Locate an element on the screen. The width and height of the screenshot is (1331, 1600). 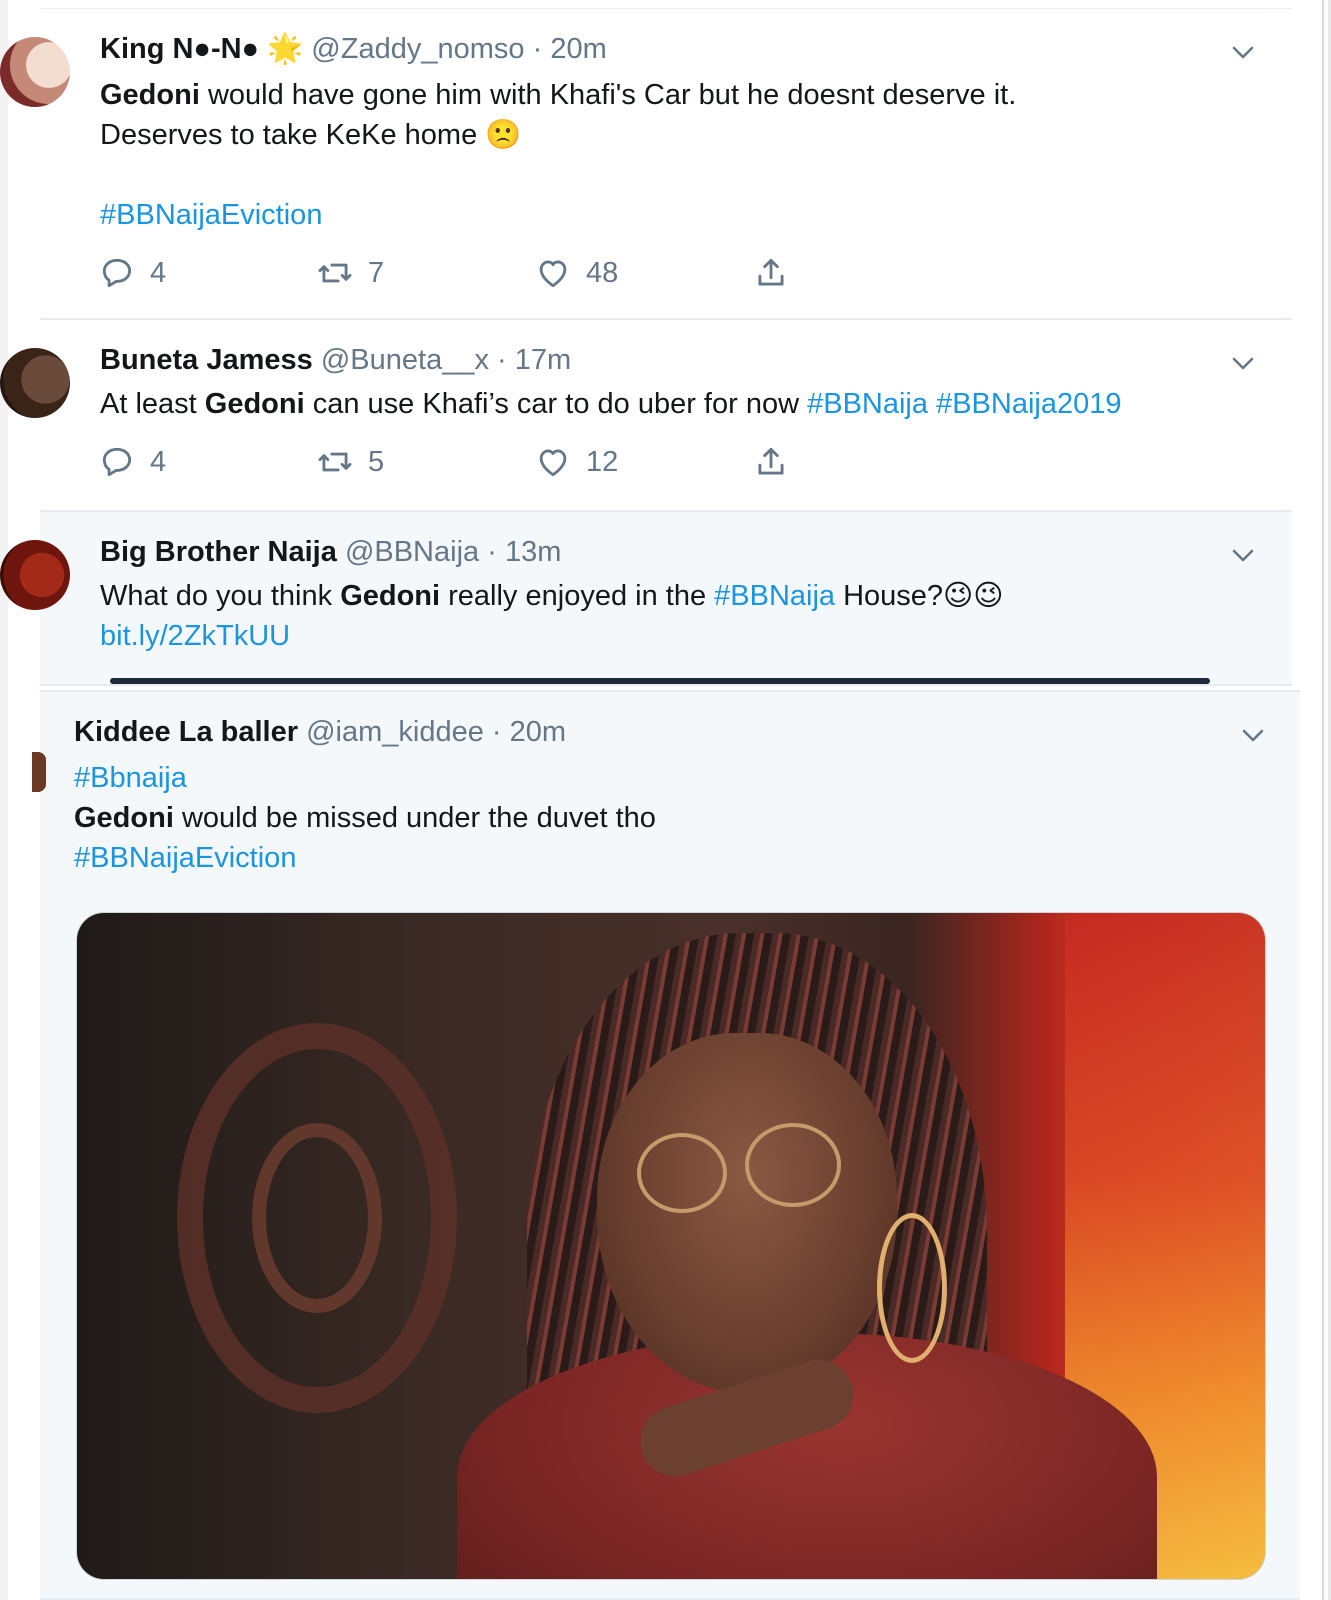
url-link: bit.ly/2ZkTkUU is located at coordinates (195, 636).